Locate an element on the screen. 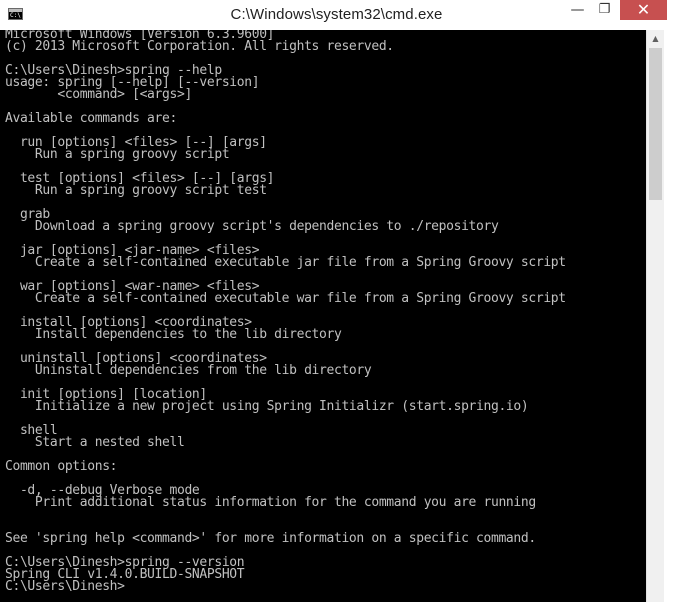 The height and width of the screenshot is (602, 673). console-line: <command> [<args>] is located at coordinates (98, 94).